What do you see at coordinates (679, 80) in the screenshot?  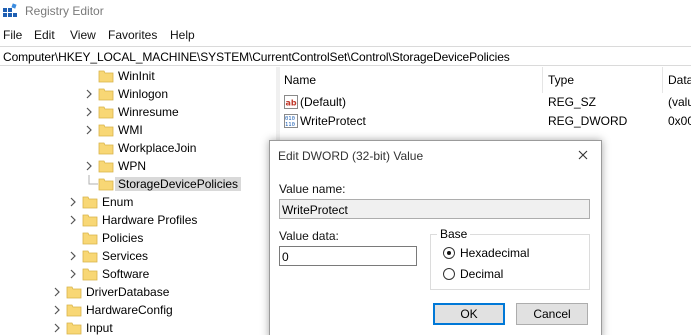 I see `column-header-data: Data` at bounding box center [679, 80].